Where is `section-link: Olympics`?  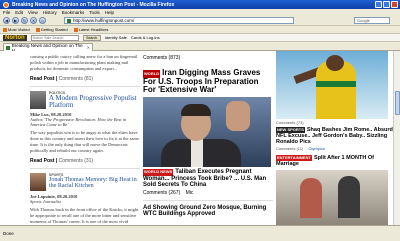
section-link: Olympics is located at coordinates (316, 148).